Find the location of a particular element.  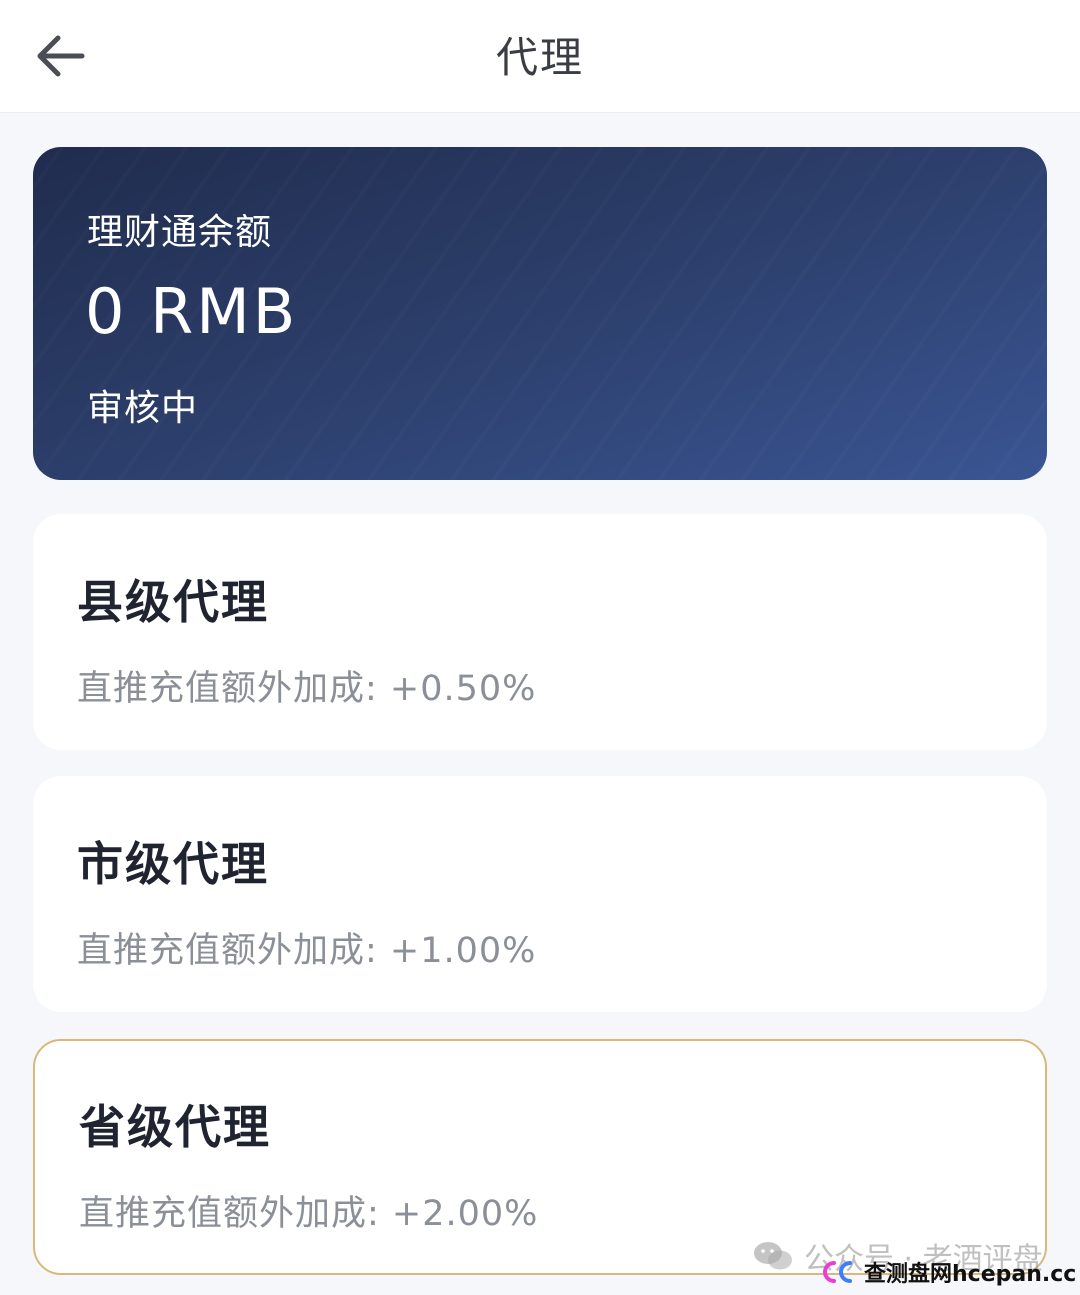

site-logo-icon is located at coordinates (837, 1272).